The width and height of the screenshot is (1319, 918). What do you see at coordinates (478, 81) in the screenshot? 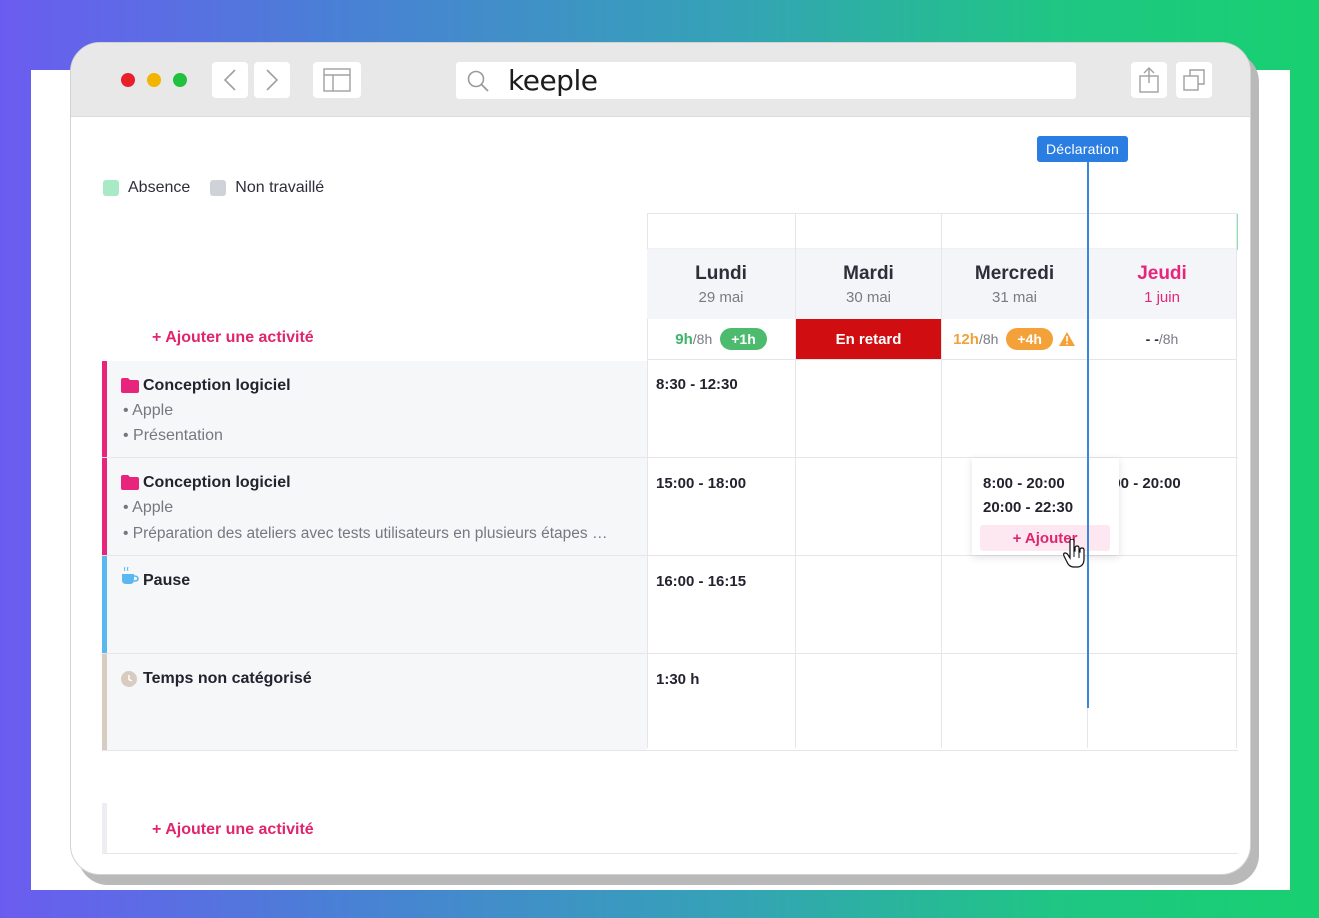
I see `search-icon` at bounding box center [478, 81].